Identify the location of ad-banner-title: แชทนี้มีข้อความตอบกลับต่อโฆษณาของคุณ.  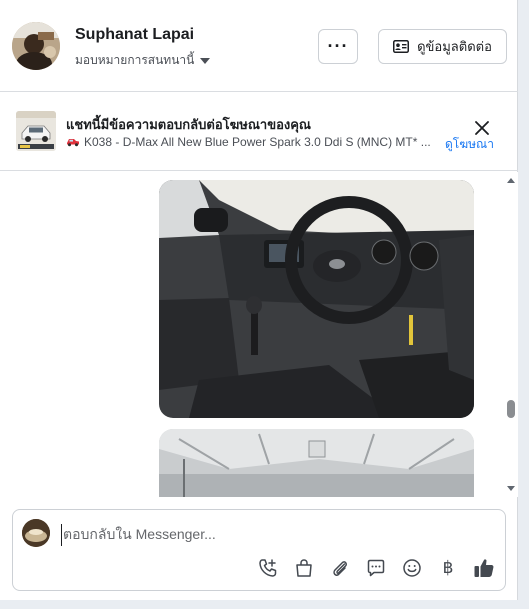
(188, 124).